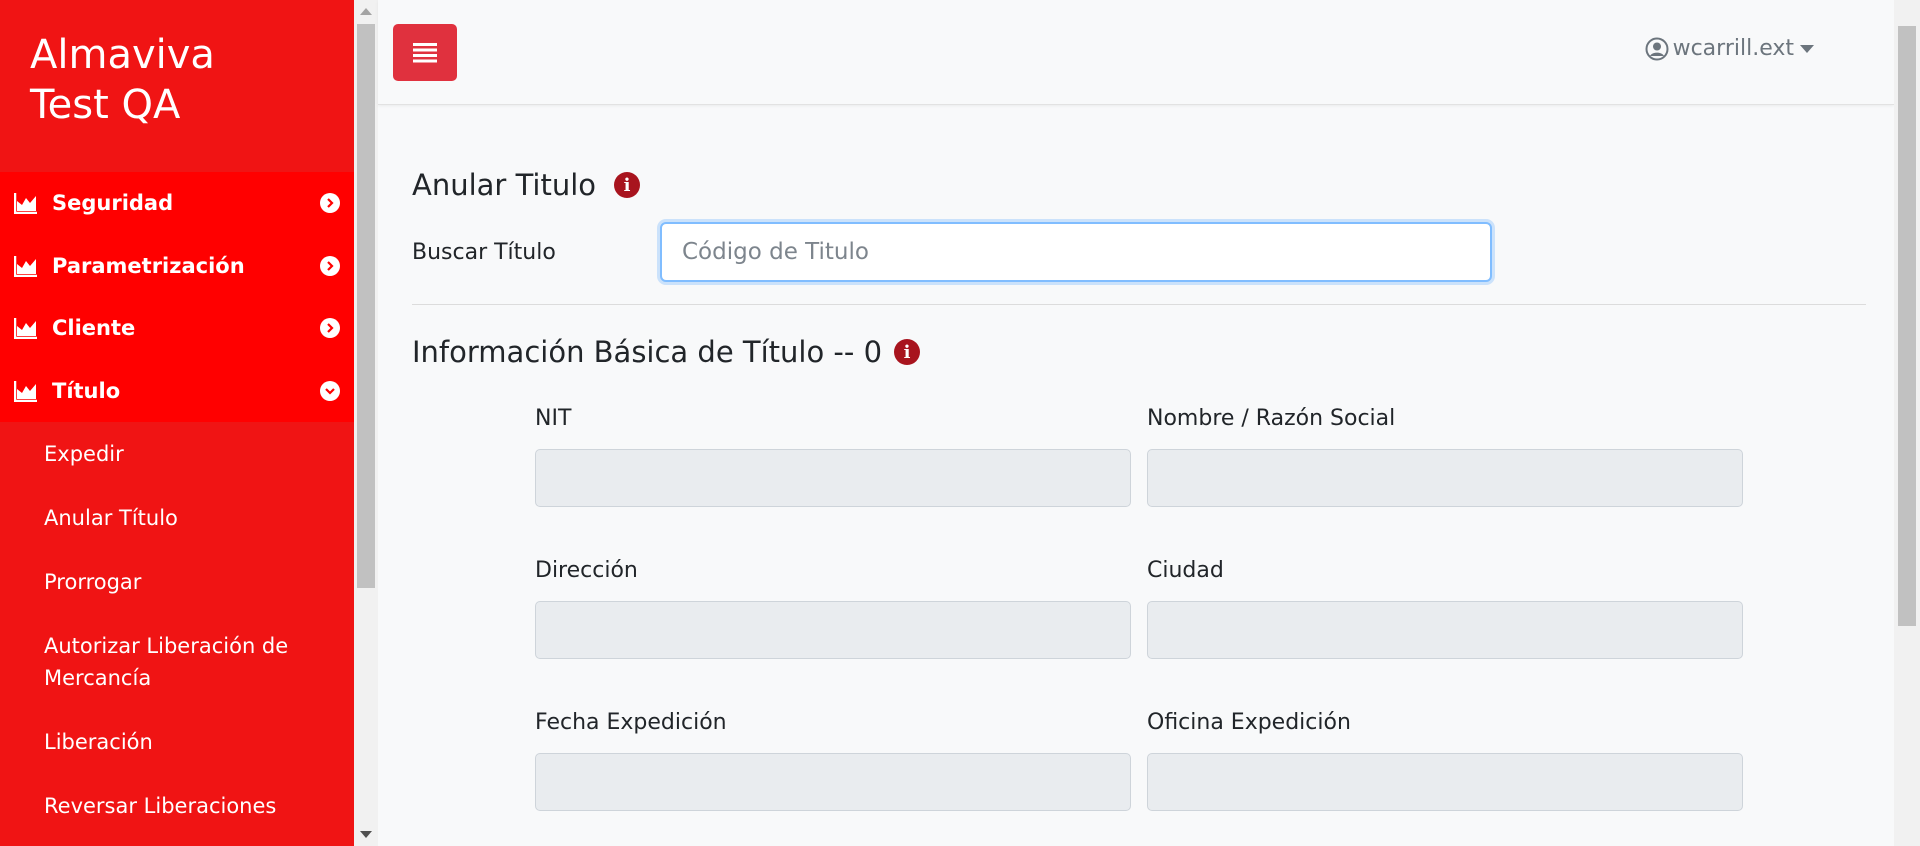 Image resolution: width=1920 pixels, height=846 pixels. What do you see at coordinates (1271, 418) in the screenshot?
I see `field-label: Nombre / Razón Social` at bounding box center [1271, 418].